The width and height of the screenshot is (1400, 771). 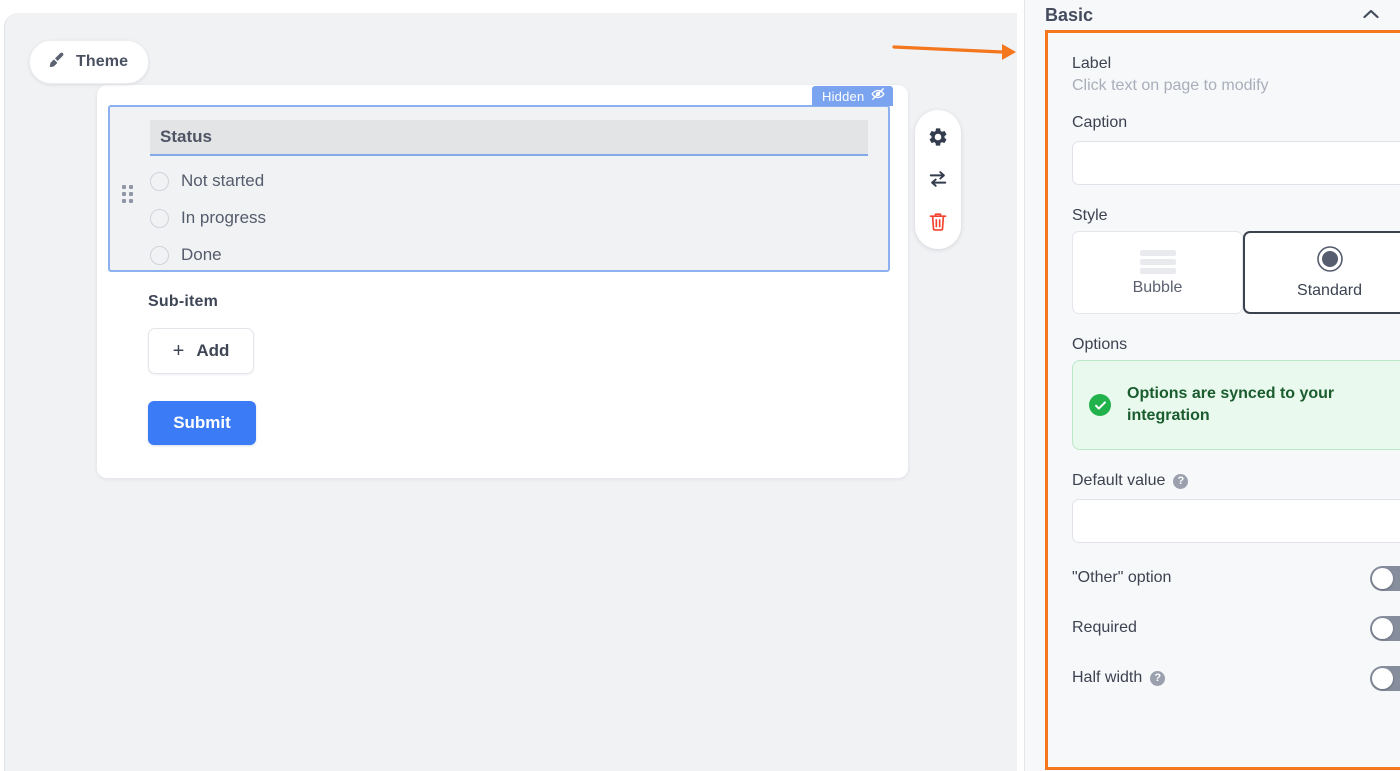 I want to click on default-value-label-text: Default value, so click(x=1119, y=480).